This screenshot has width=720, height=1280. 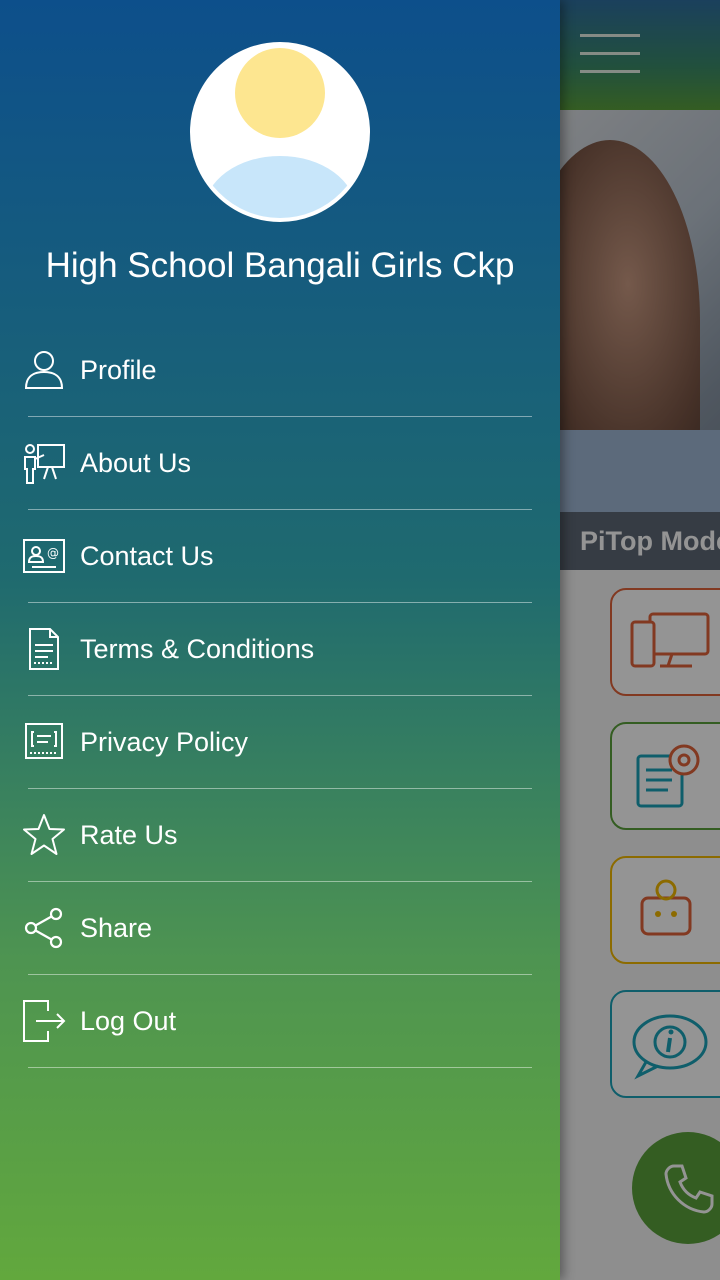 What do you see at coordinates (44, 741) in the screenshot?
I see `policy-icon` at bounding box center [44, 741].